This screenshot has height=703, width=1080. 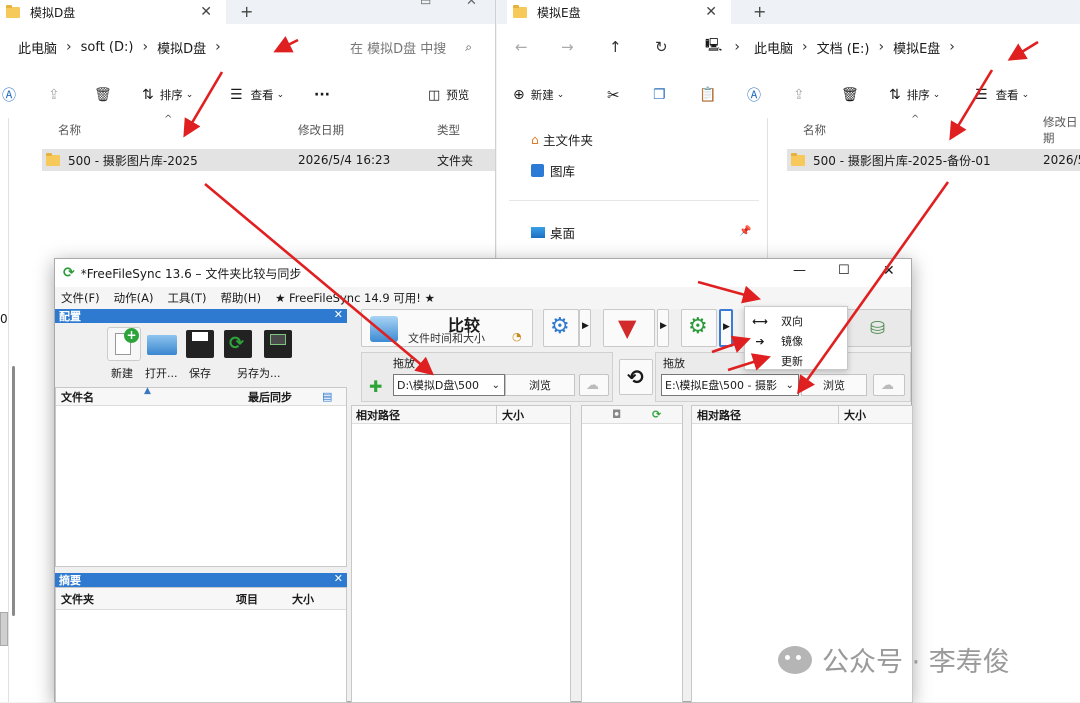 What do you see at coordinates (186, 298) in the screenshot?
I see `menu-tools: 工具(T)` at bounding box center [186, 298].